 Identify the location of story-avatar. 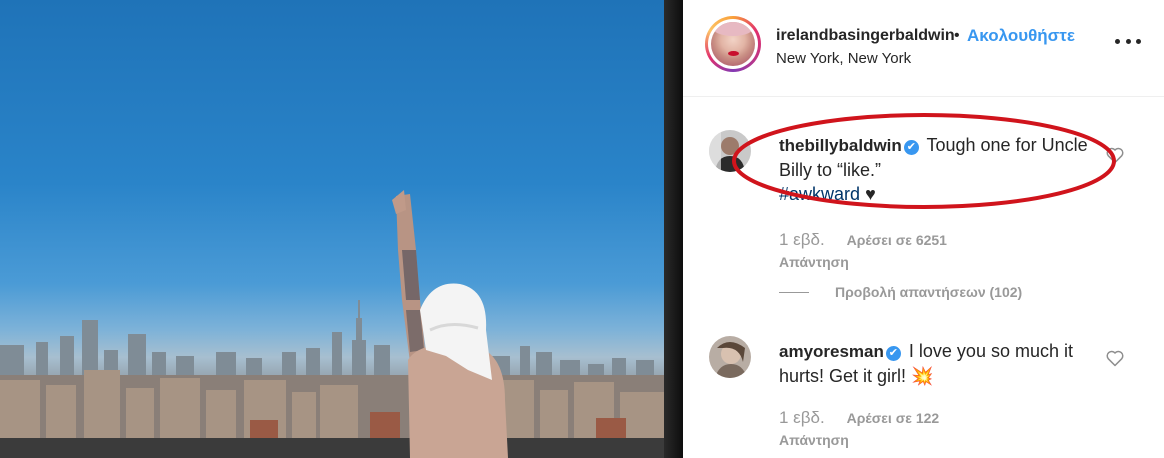
(733, 44).